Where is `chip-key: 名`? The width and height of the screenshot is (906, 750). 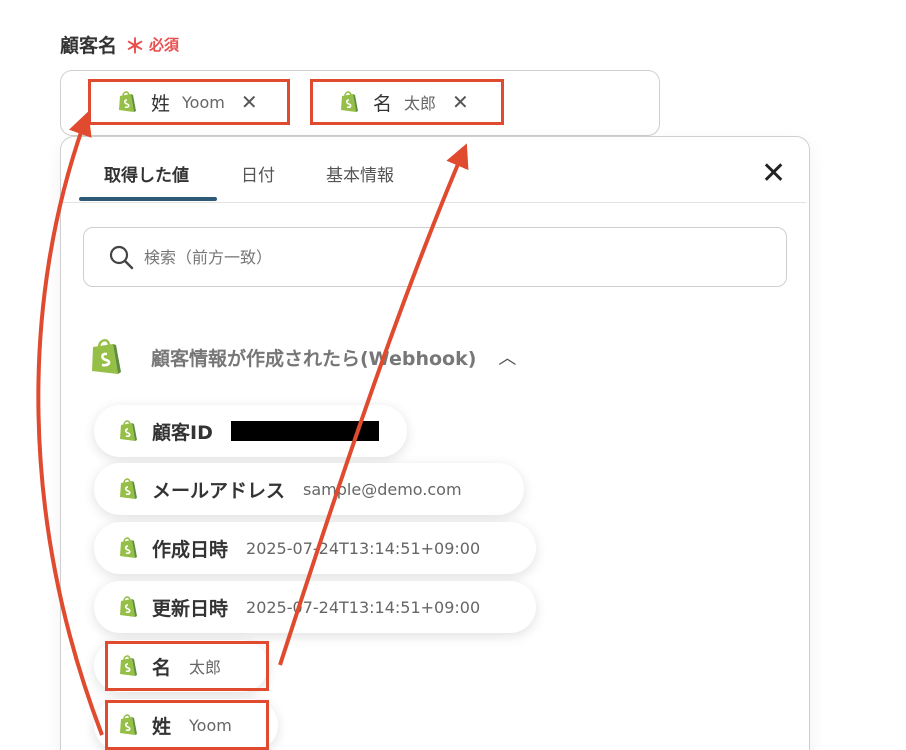
chip-key: 名 is located at coordinates (383, 103).